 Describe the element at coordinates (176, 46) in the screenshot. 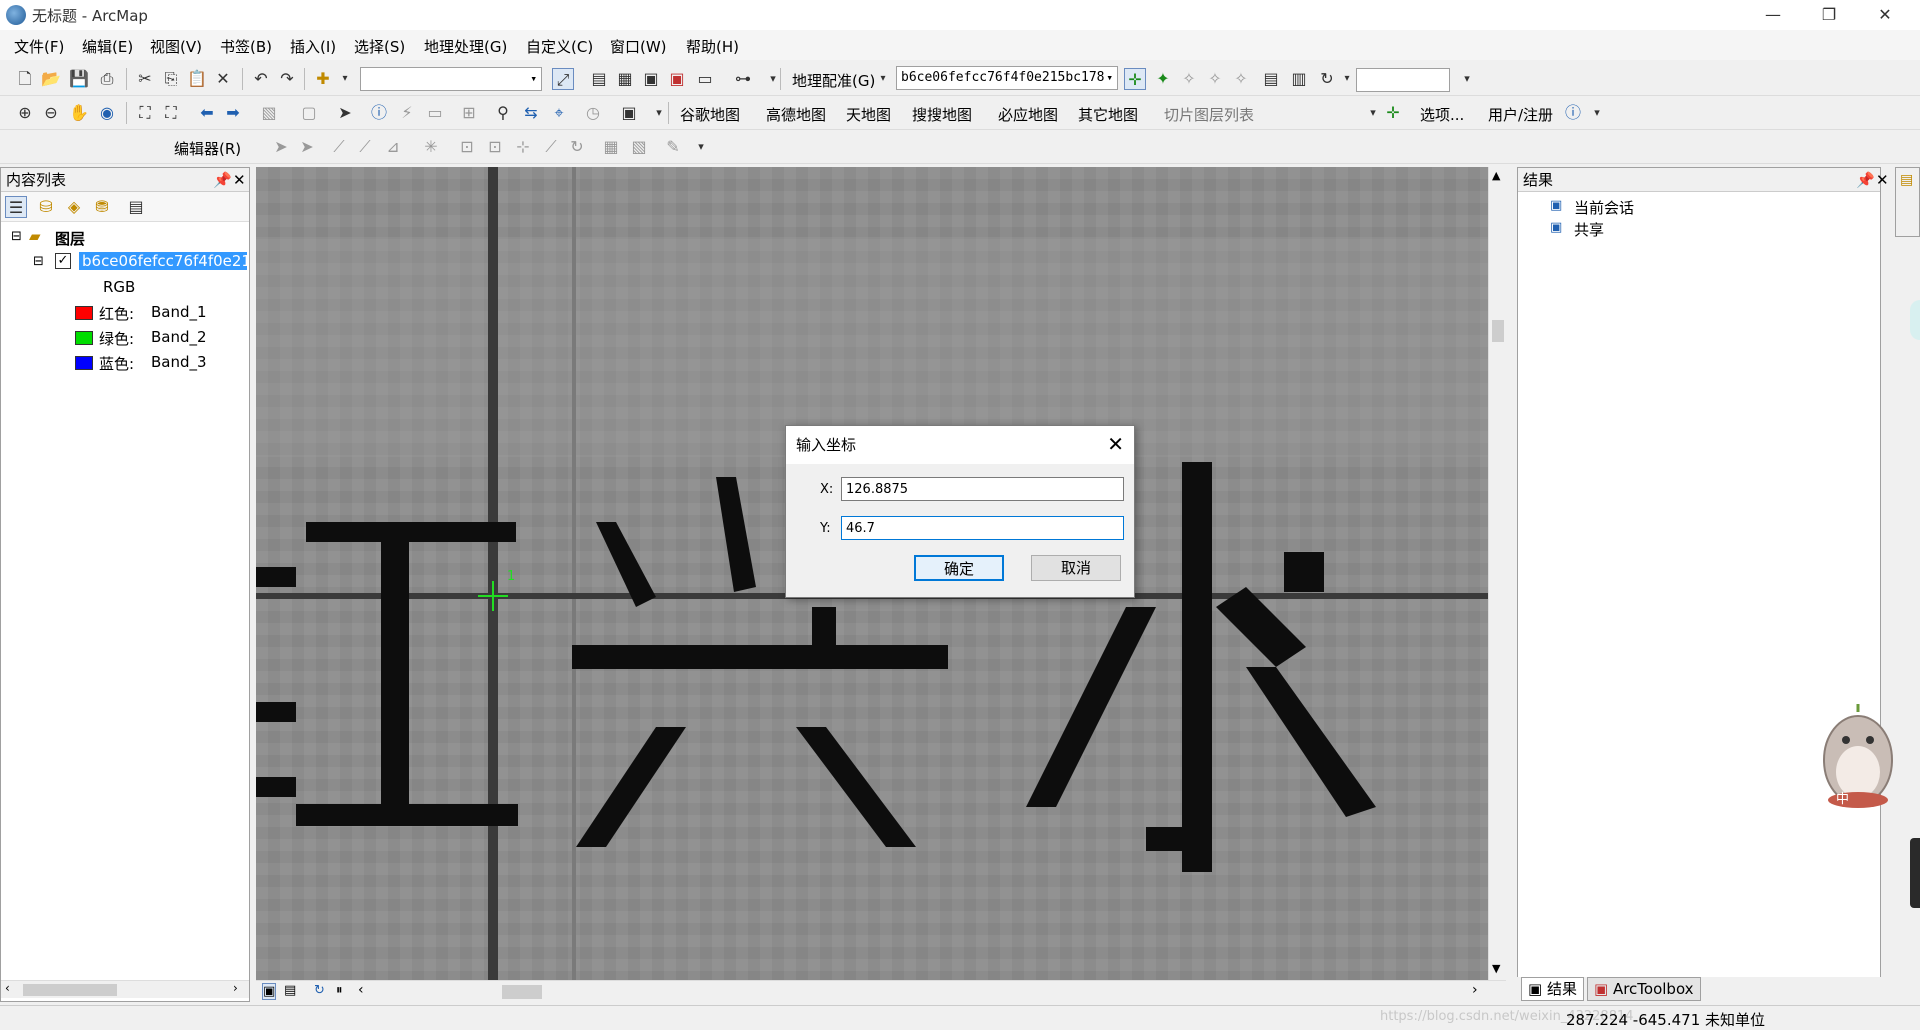

I see `menu-view: 视图(V)` at that location.